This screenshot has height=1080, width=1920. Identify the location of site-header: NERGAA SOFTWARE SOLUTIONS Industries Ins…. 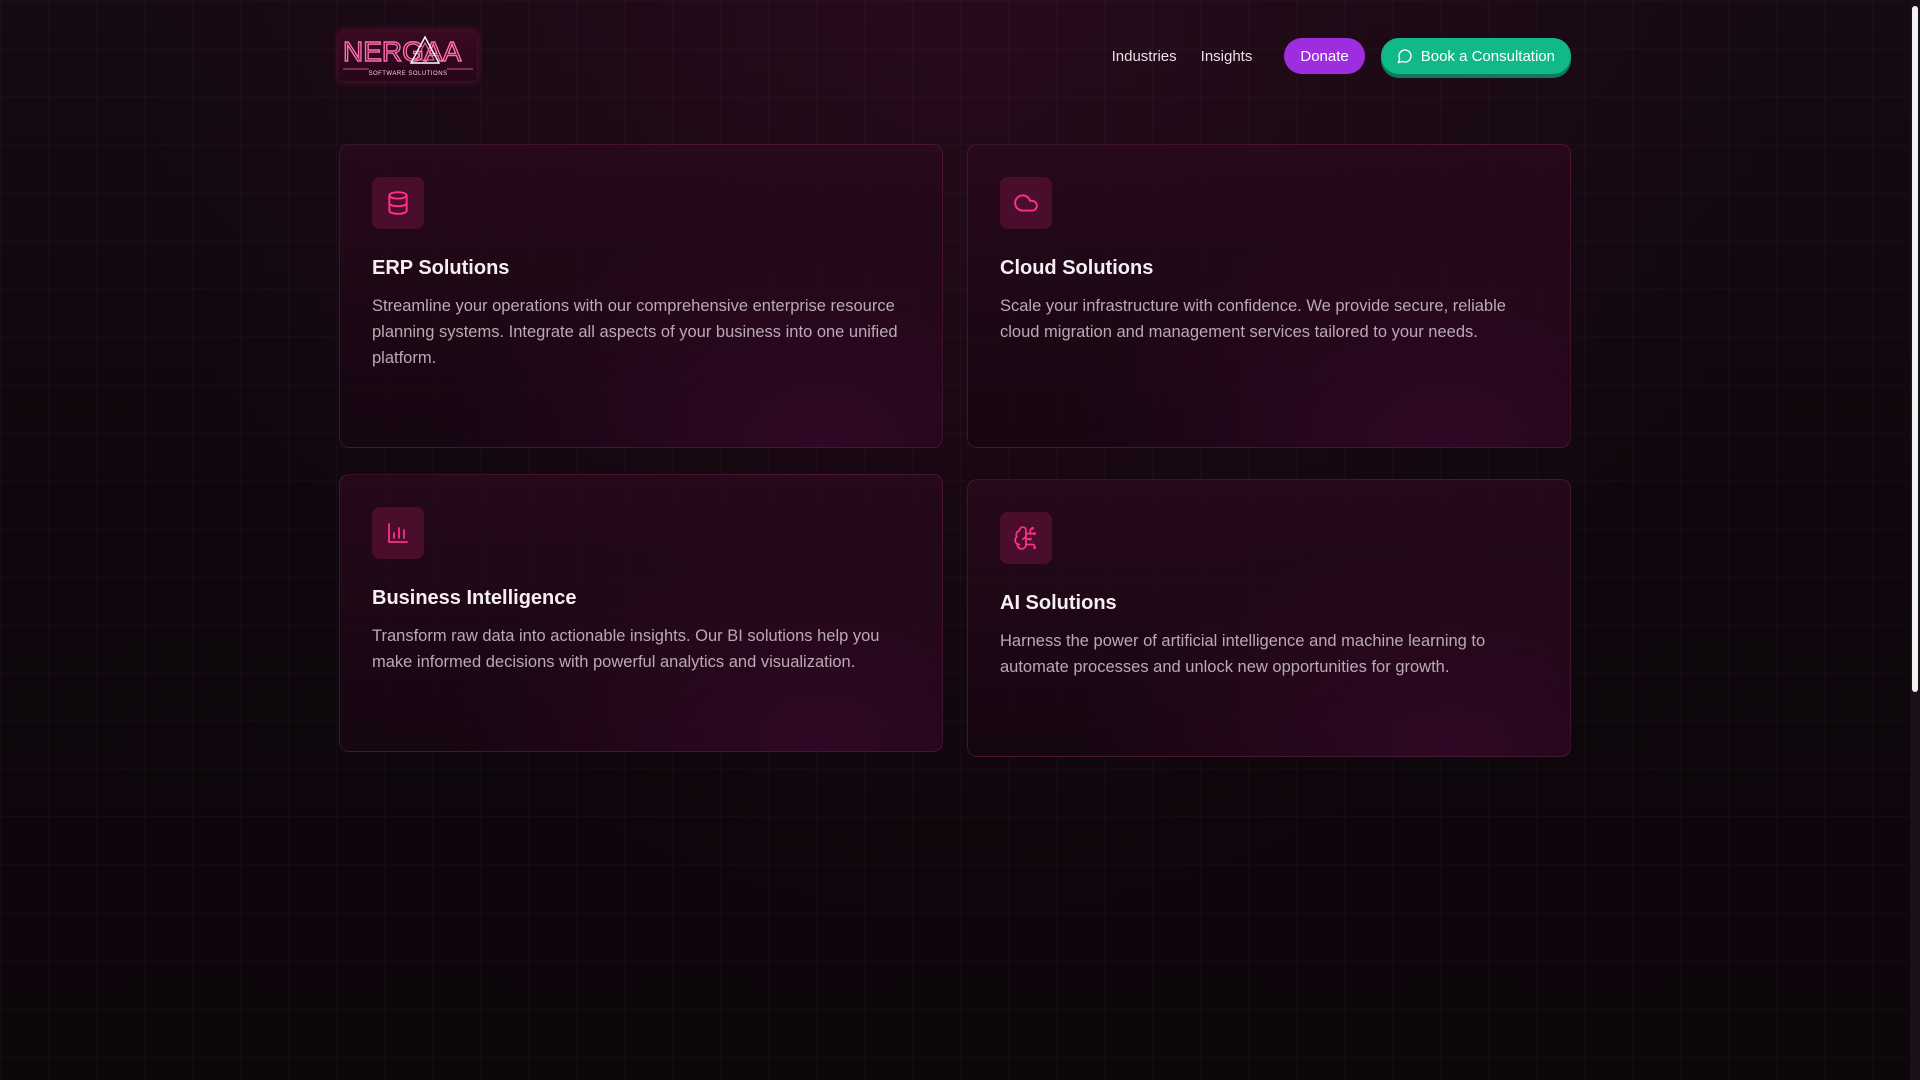
(955, 56).